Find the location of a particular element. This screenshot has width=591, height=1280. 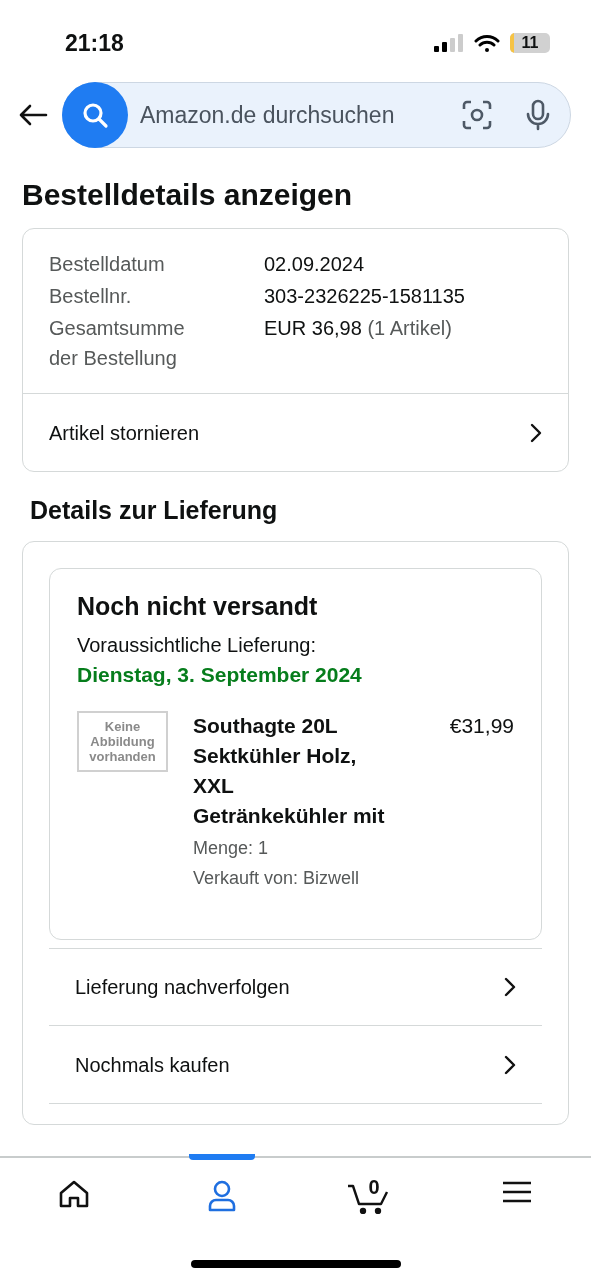

field-label: Bestellnr. is located at coordinates (91, 296).